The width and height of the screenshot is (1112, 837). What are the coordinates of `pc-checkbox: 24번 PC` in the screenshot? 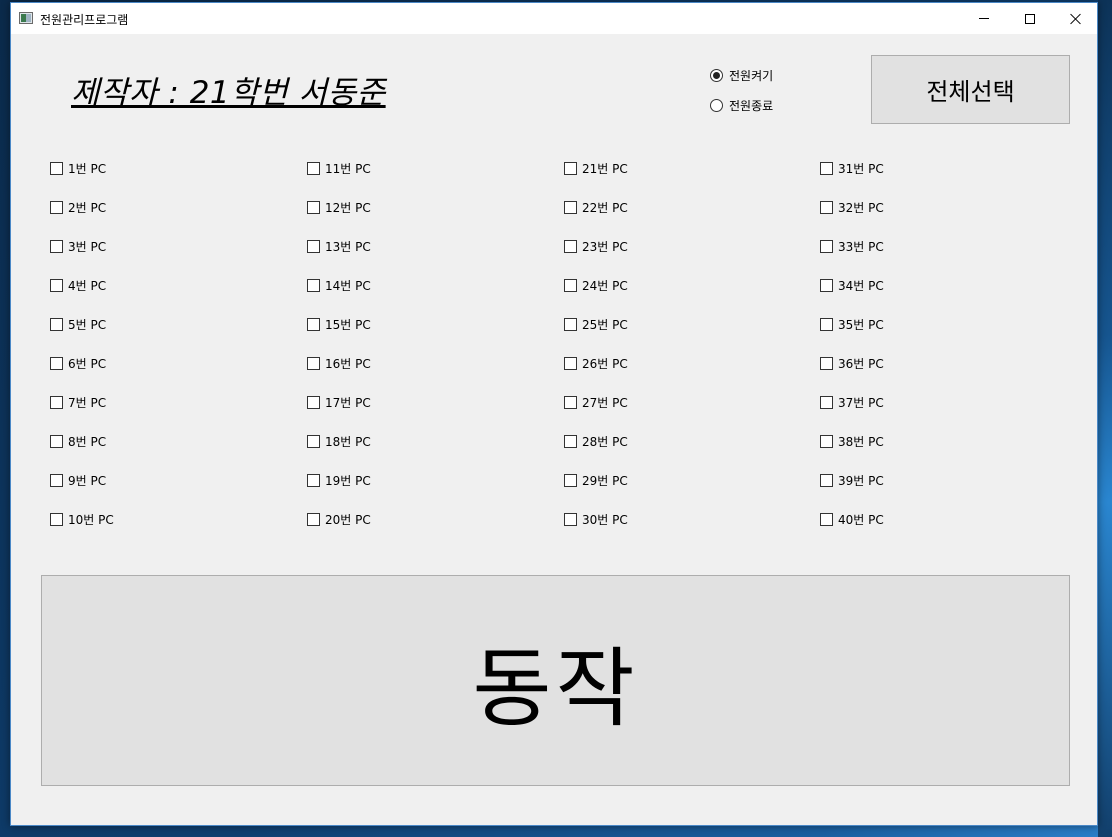 It's located at (596, 285).